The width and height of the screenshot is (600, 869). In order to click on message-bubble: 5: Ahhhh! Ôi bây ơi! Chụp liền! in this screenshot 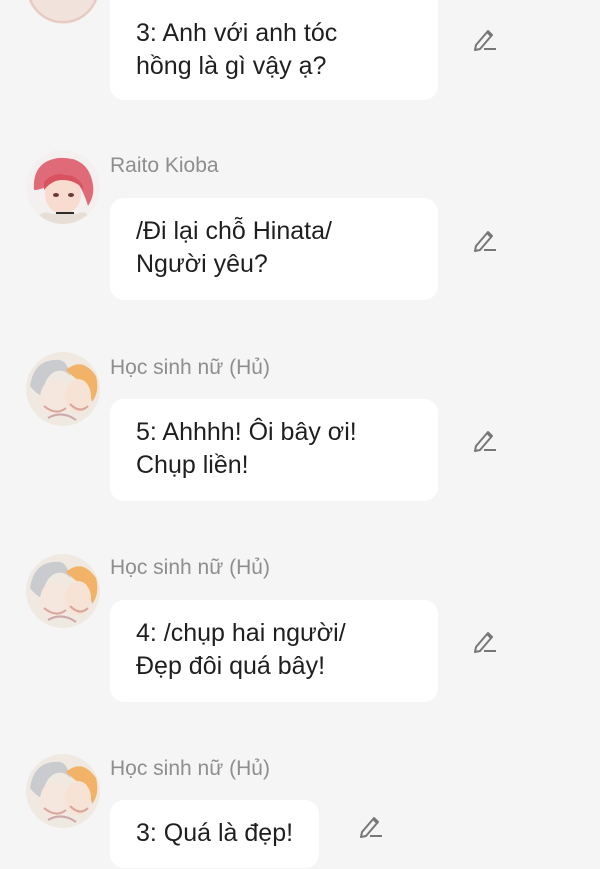, I will do `click(274, 450)`.